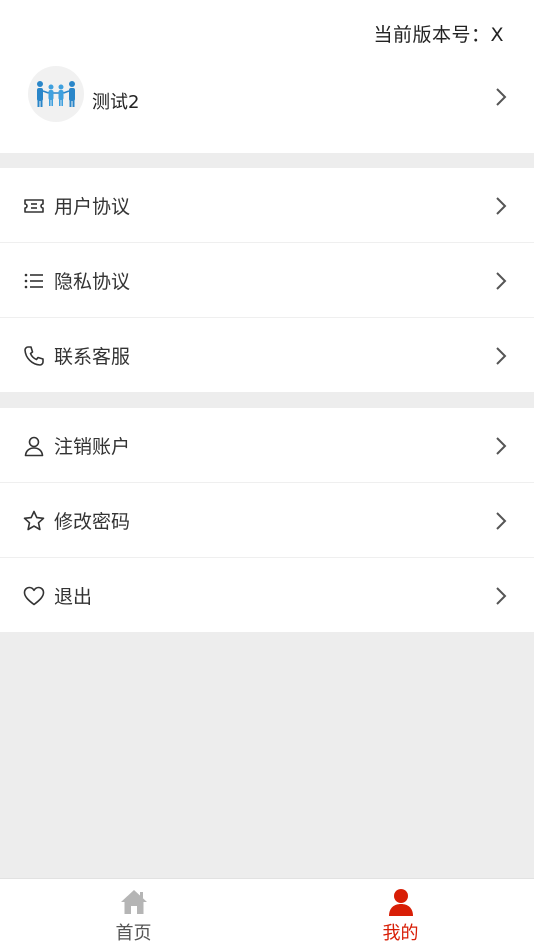  Describe the element at coordinates (116, 102) in the screenshot. I see `username: 测试2` at that location.